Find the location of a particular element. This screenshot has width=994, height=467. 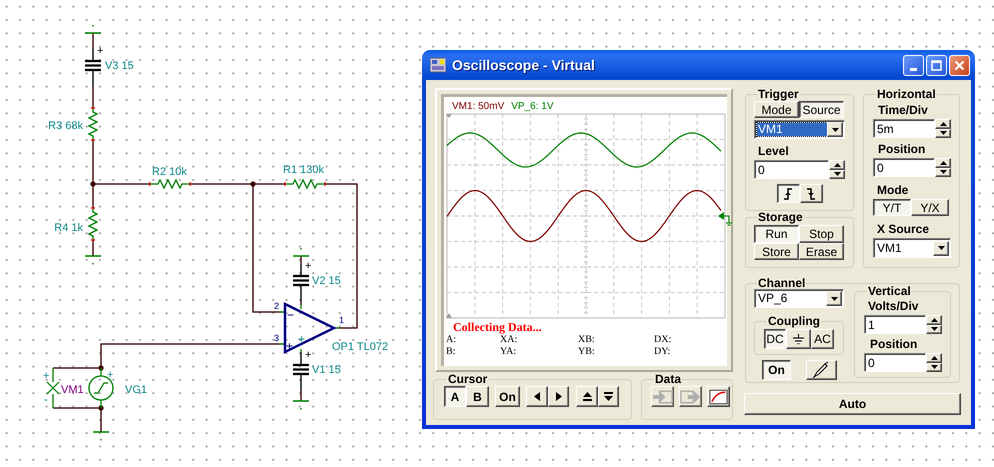

storage-button: Stop is located at coordinates (821, 234).